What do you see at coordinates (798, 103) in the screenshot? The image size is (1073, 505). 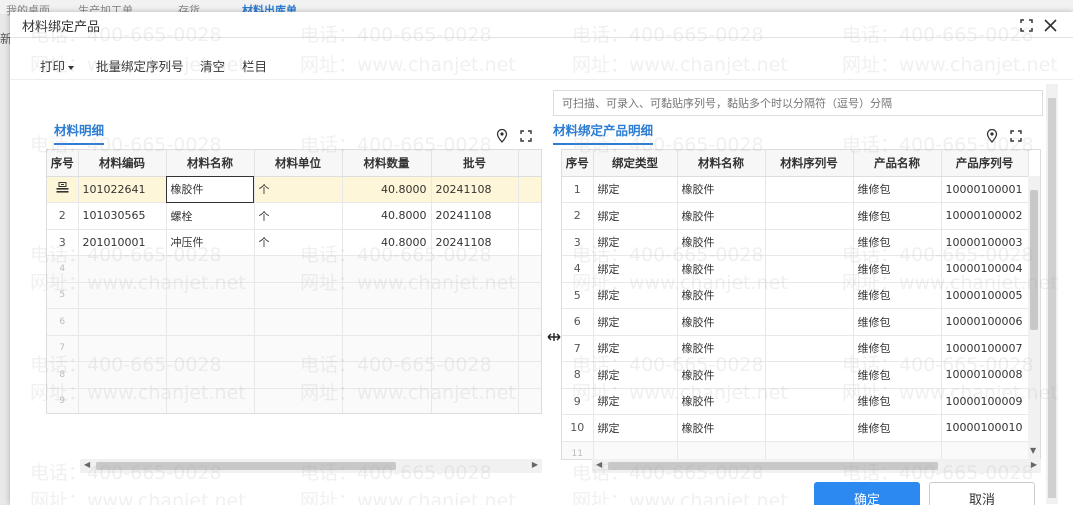 I see `serial-scan-input` at bounding box center [798, 103].